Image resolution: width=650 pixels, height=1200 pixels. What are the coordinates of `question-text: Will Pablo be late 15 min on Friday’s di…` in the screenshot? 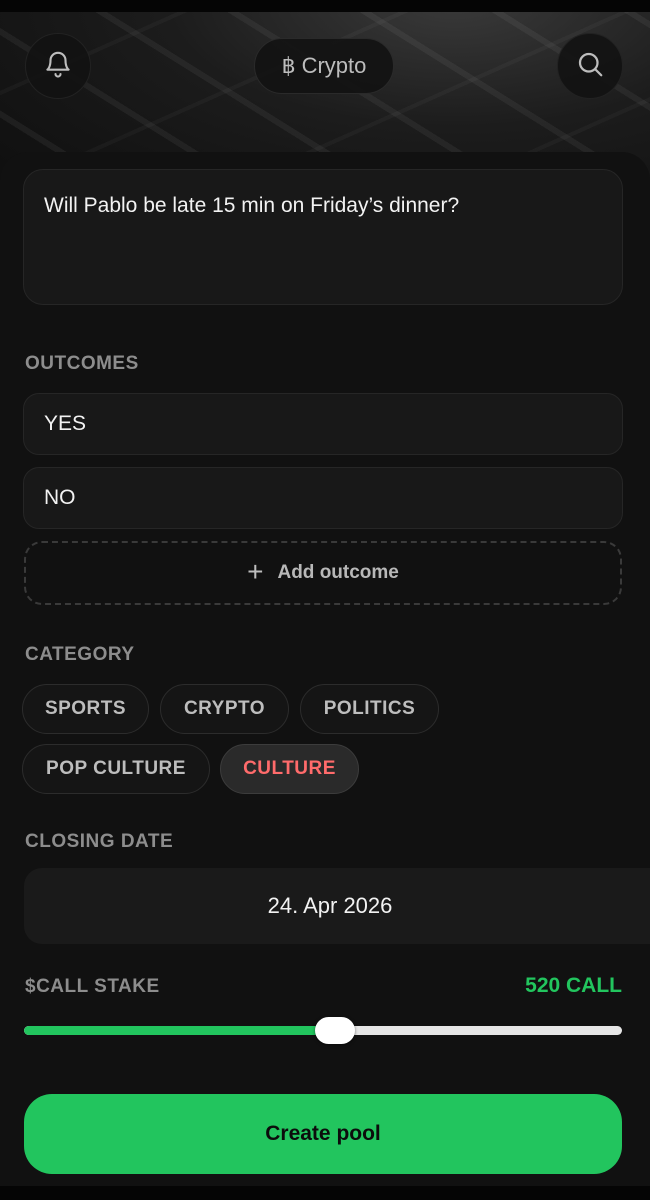 It's located at (252, 205).